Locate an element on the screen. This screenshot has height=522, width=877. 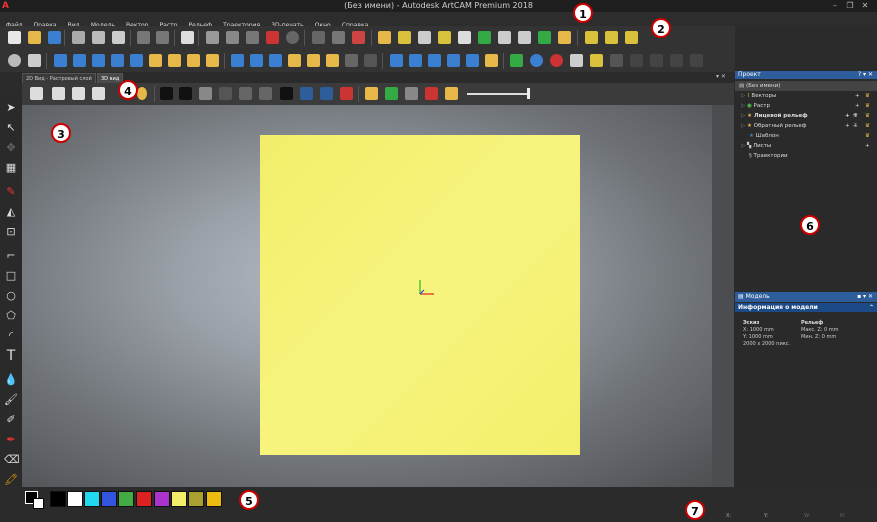
measure-point-icon is located at coordinates (696, 60).